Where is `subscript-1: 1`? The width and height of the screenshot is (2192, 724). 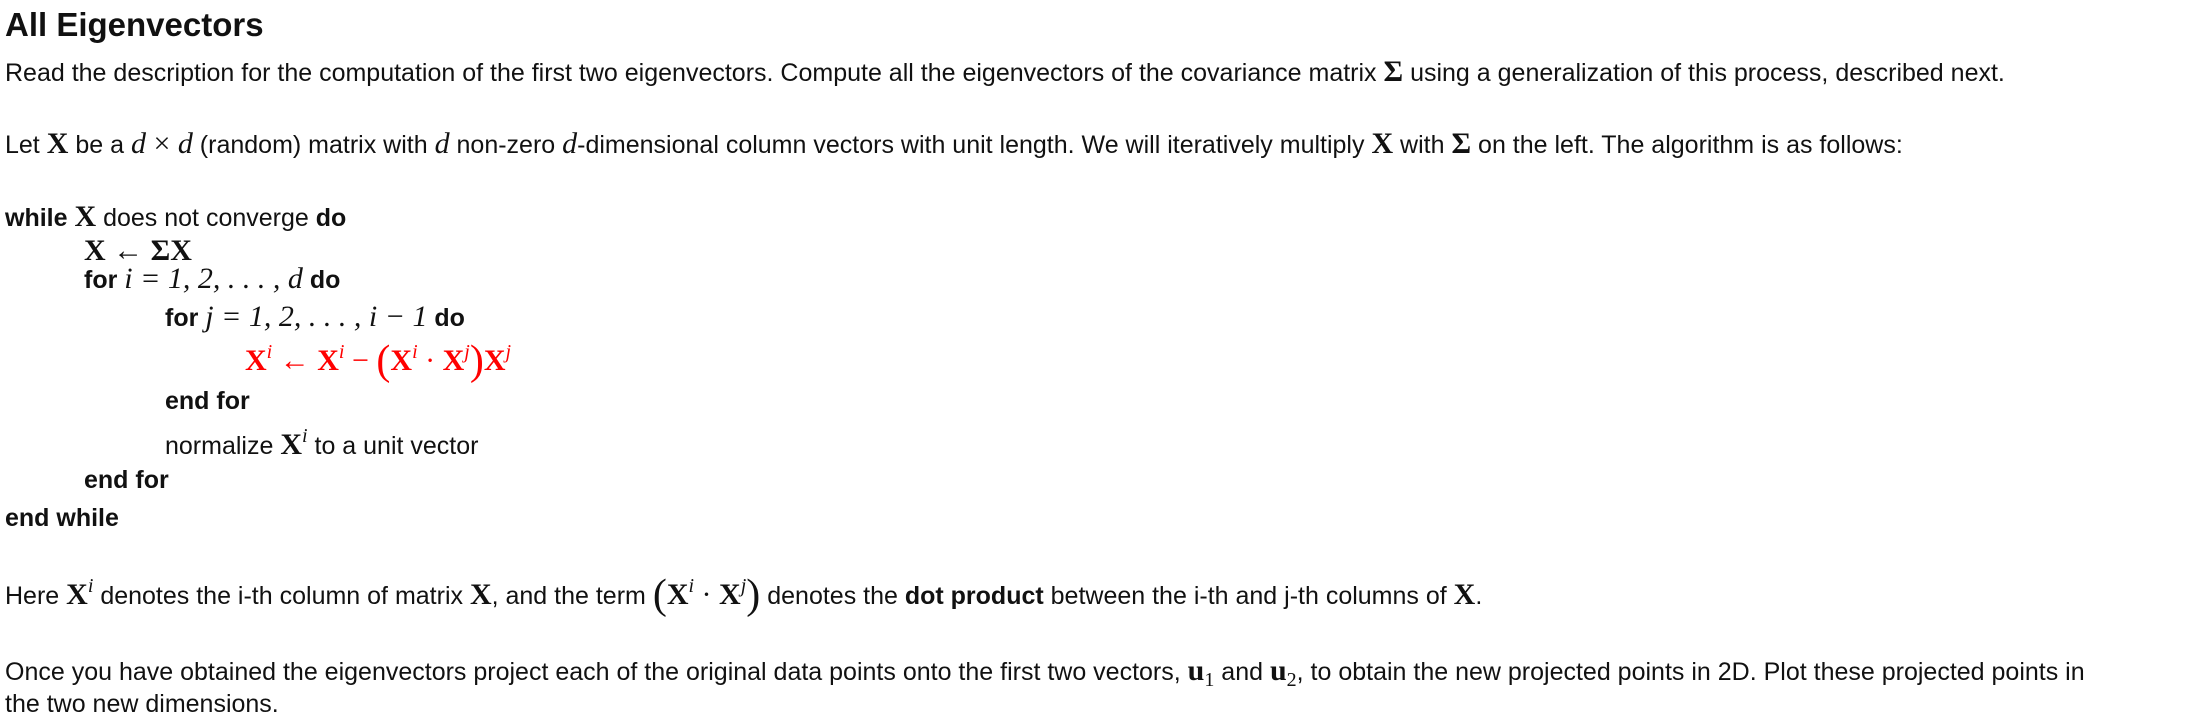
subscript-1: 1 is located at coordinates (1209, 680).